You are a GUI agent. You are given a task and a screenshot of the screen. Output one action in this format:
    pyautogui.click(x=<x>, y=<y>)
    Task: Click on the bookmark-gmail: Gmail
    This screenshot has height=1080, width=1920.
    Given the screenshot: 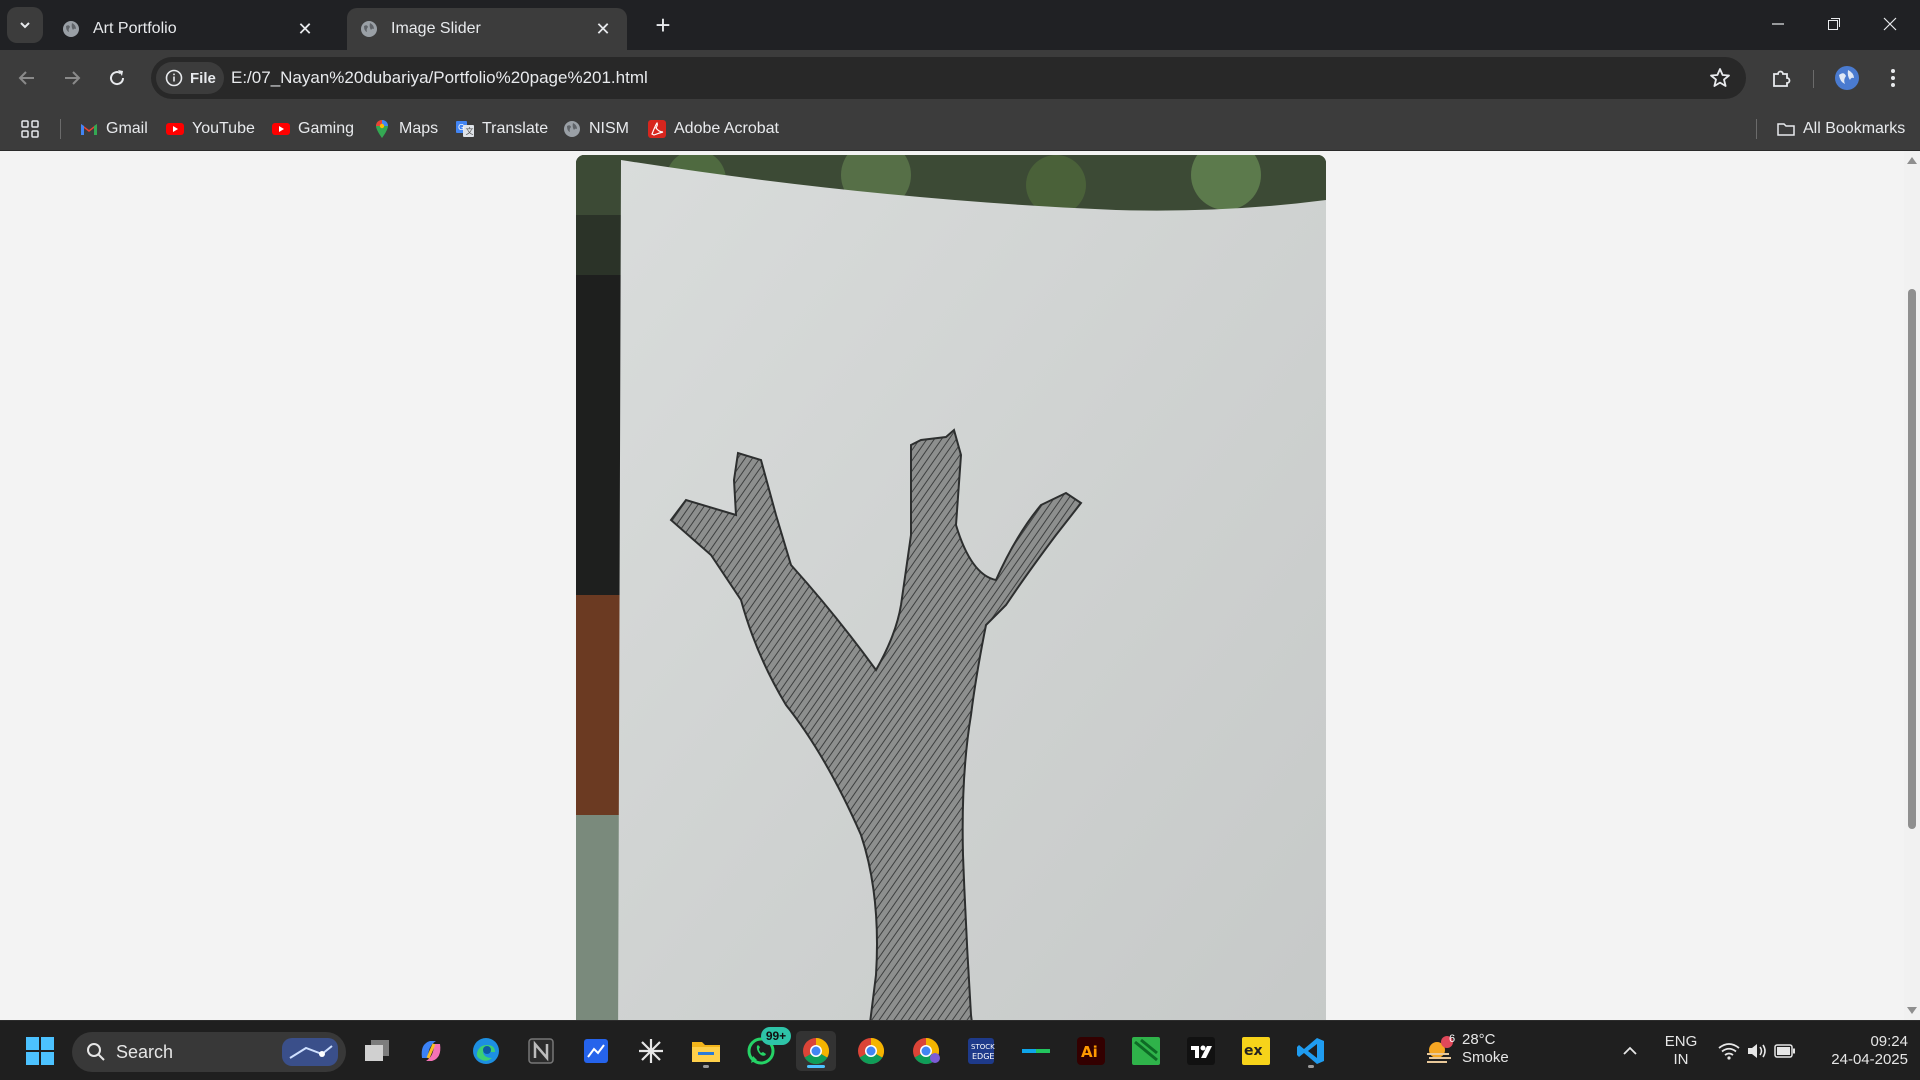 What is the action you would take?
    pyautogui.click(x=113, y=129)
    